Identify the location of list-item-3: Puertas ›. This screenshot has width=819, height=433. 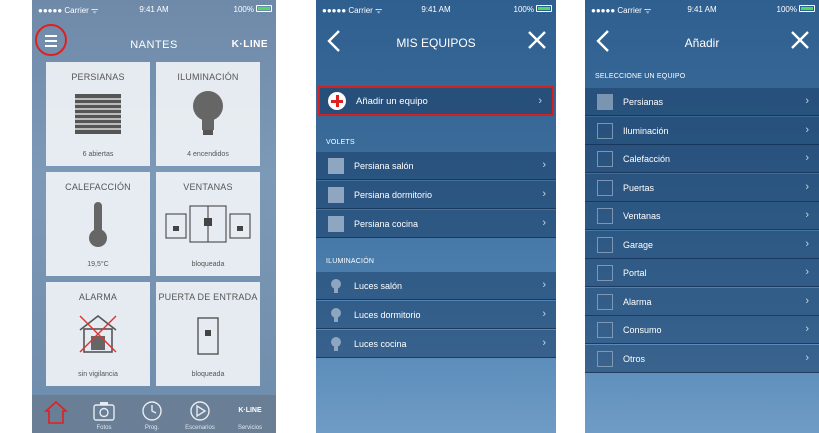
(702, 187).